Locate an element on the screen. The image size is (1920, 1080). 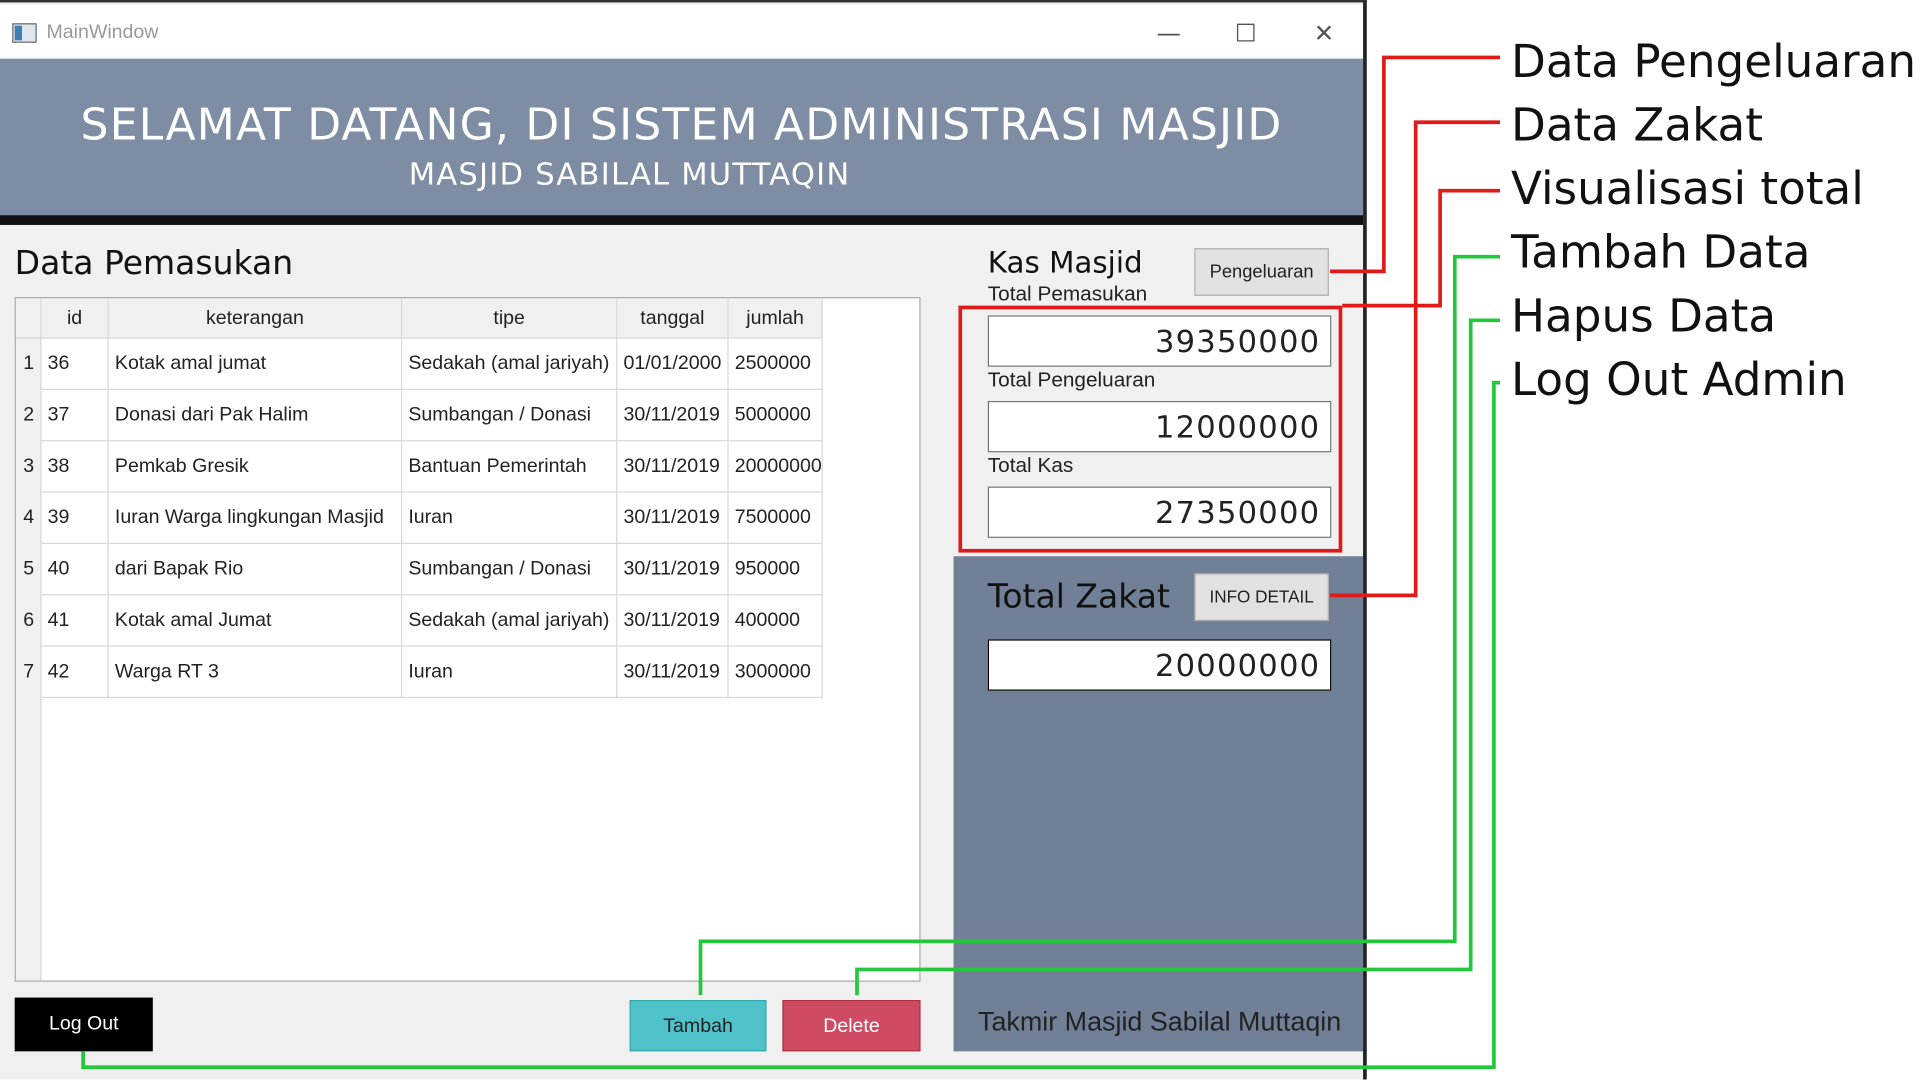
callout-line-visualisasi is located at coordinates (1421, 248).